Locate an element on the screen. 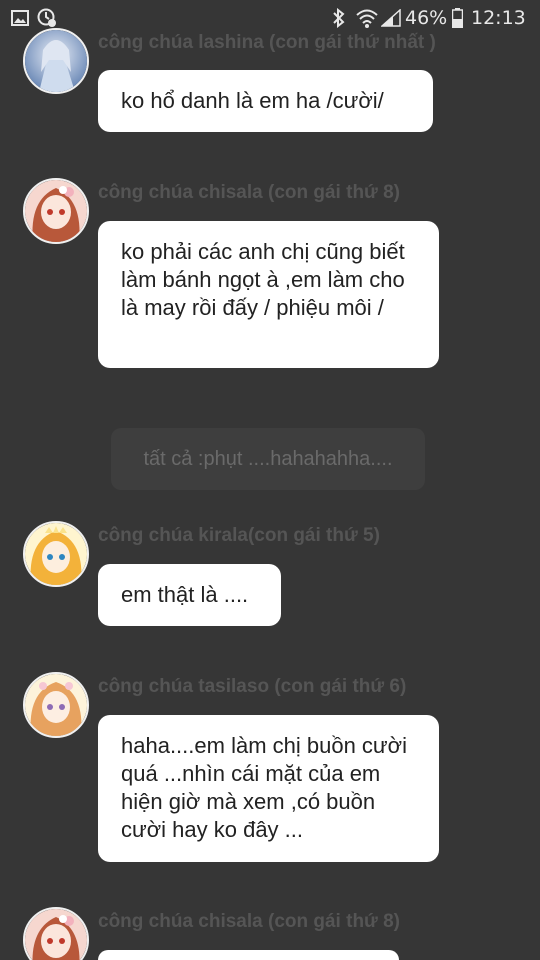 This screenshot has width=540, height=960. message-bubble is located at coordinates (248, 955).